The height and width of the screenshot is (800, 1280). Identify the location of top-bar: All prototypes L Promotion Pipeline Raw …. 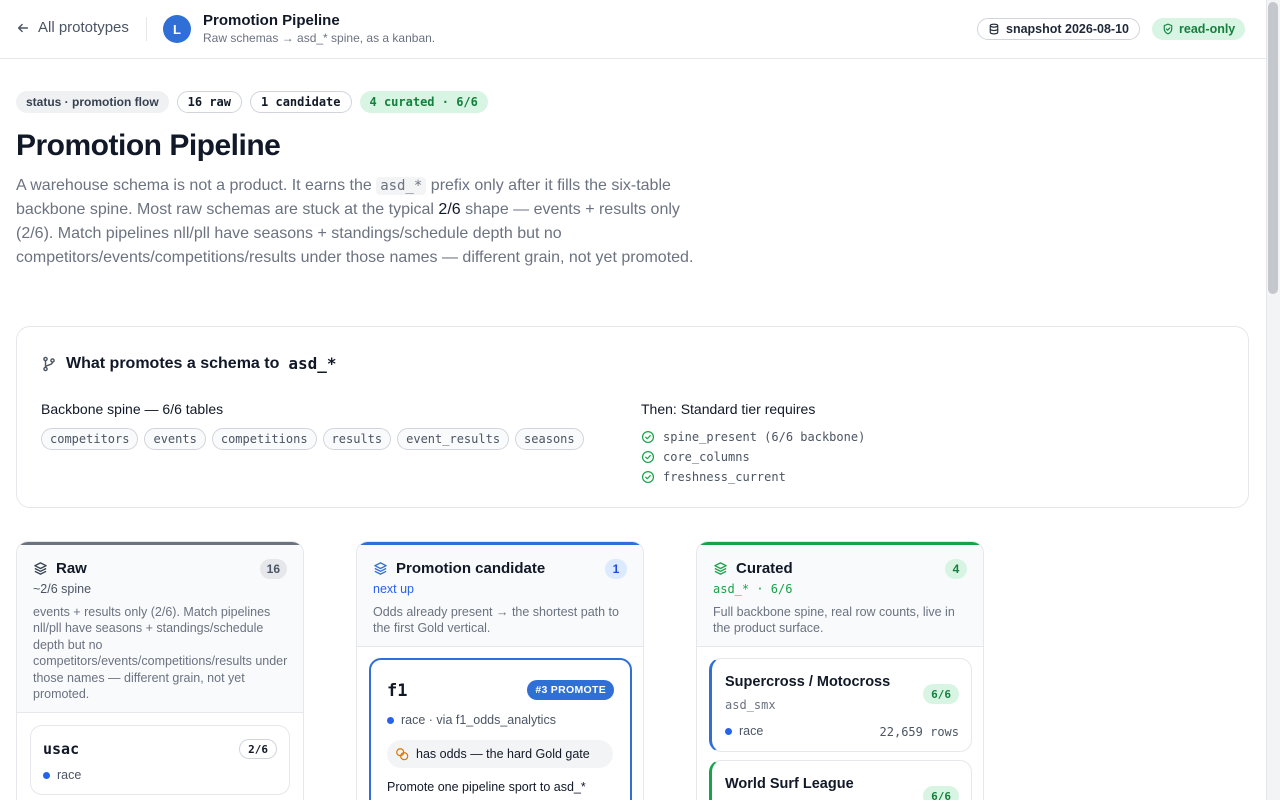
(633, 29).